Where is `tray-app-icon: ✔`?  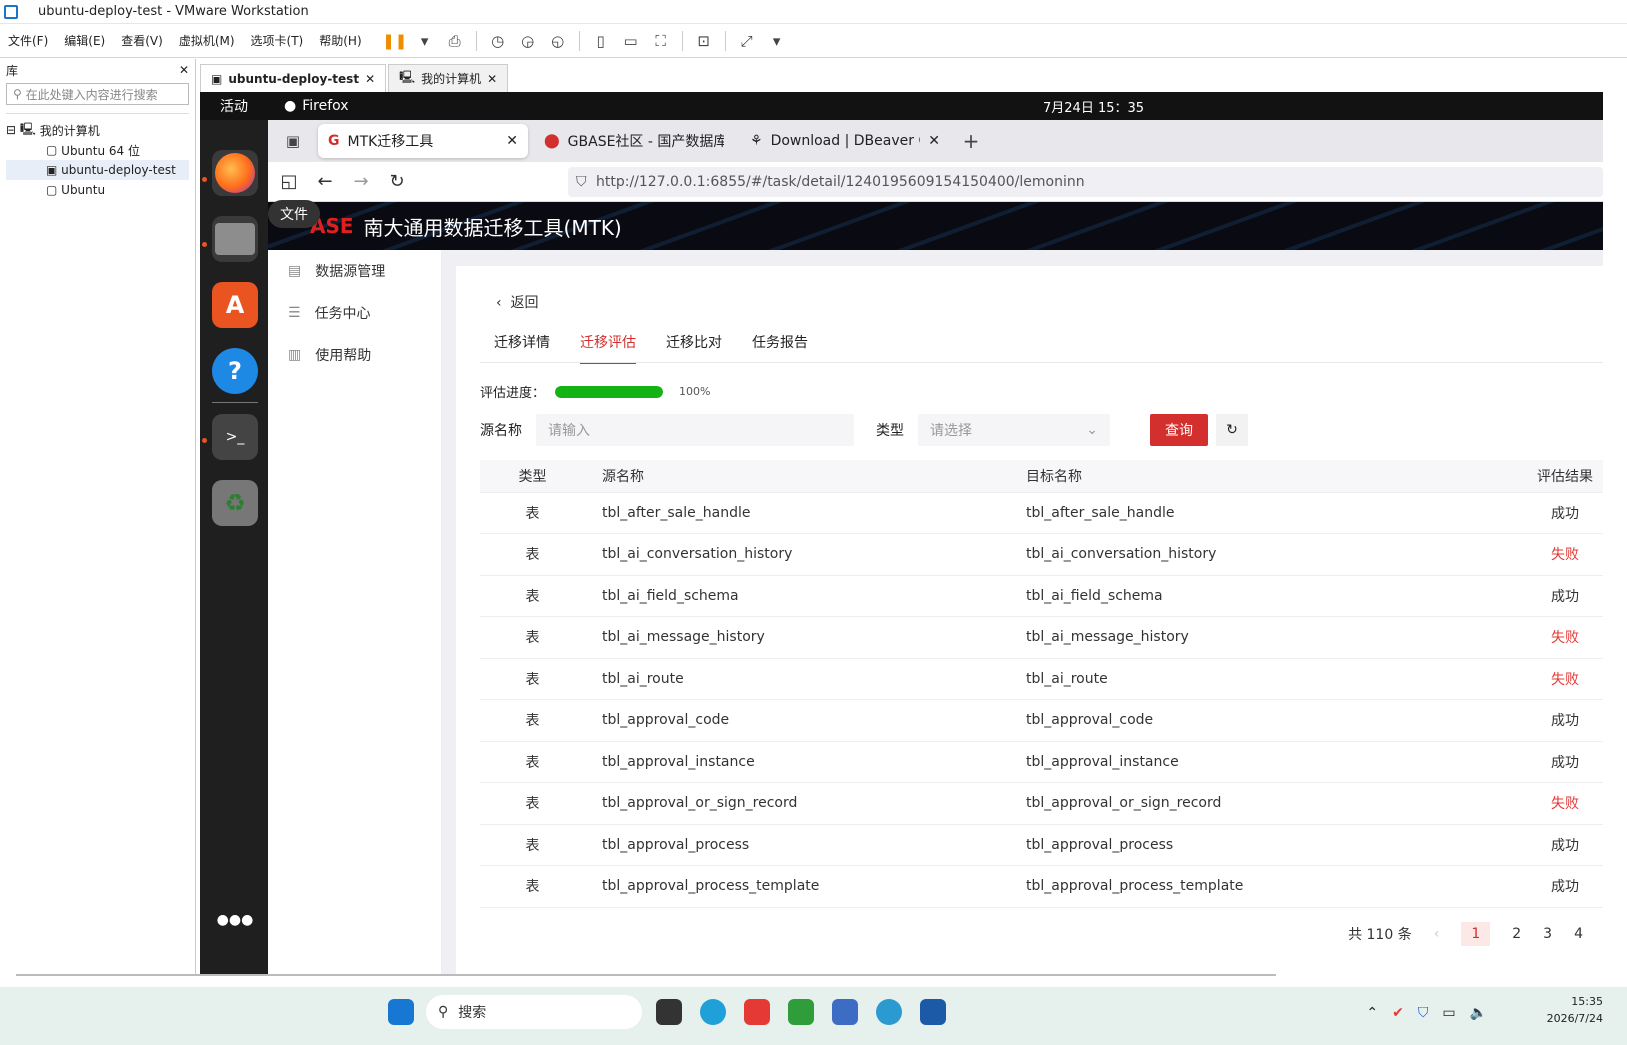 tray-app-icon: ✔ is located at coordinates (1398, 1013).